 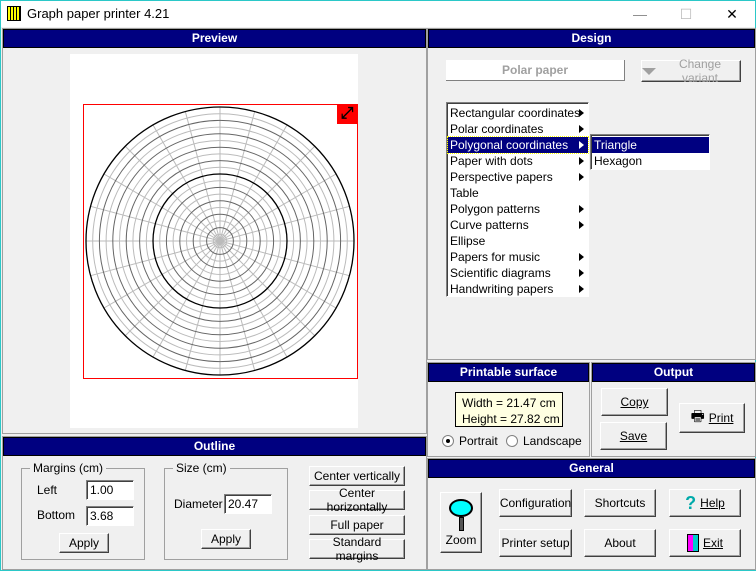 I want to click on save-button: Save, so click(x=633, y=436).